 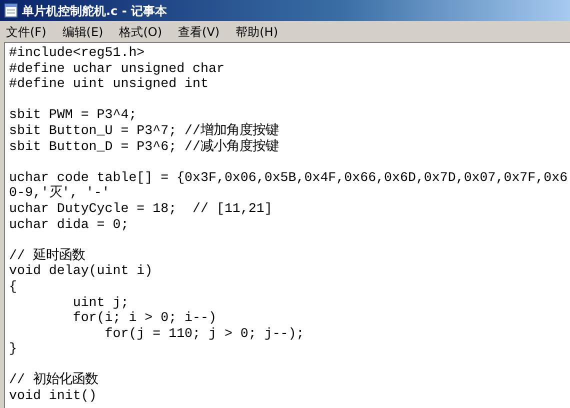 I want to click on code-line: // 延时函数, so click(x=47, y=256).